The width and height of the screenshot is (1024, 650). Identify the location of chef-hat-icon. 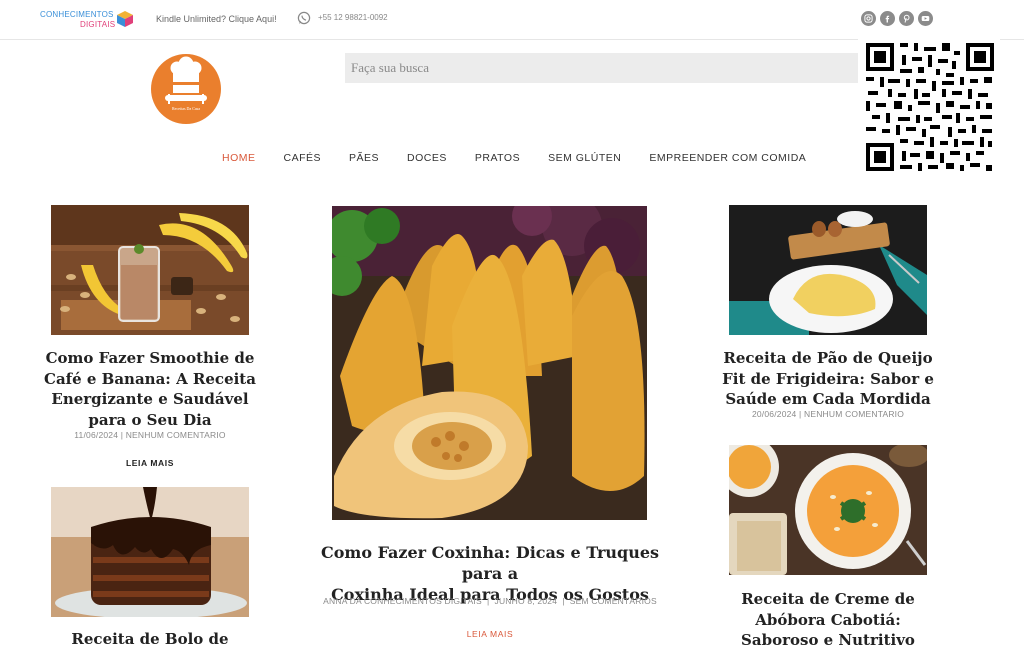
(186, 80).